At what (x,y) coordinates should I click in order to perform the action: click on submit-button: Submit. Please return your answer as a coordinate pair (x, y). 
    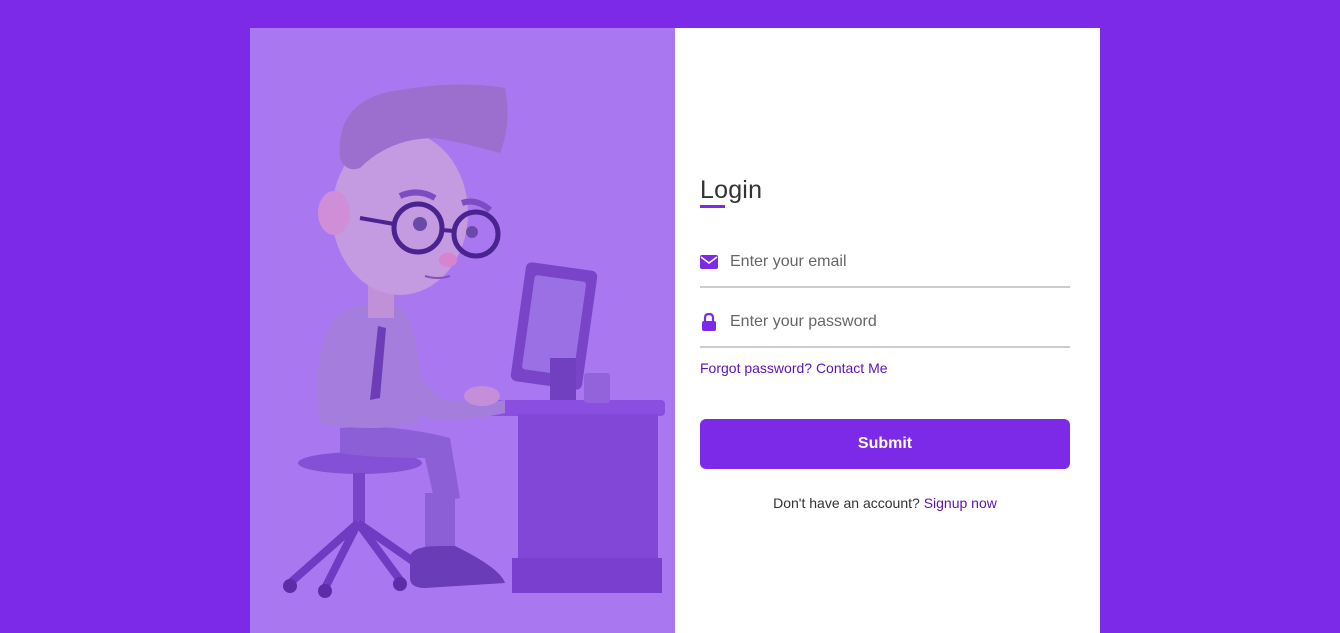
    Looking at the image, I should click on (885, 444).